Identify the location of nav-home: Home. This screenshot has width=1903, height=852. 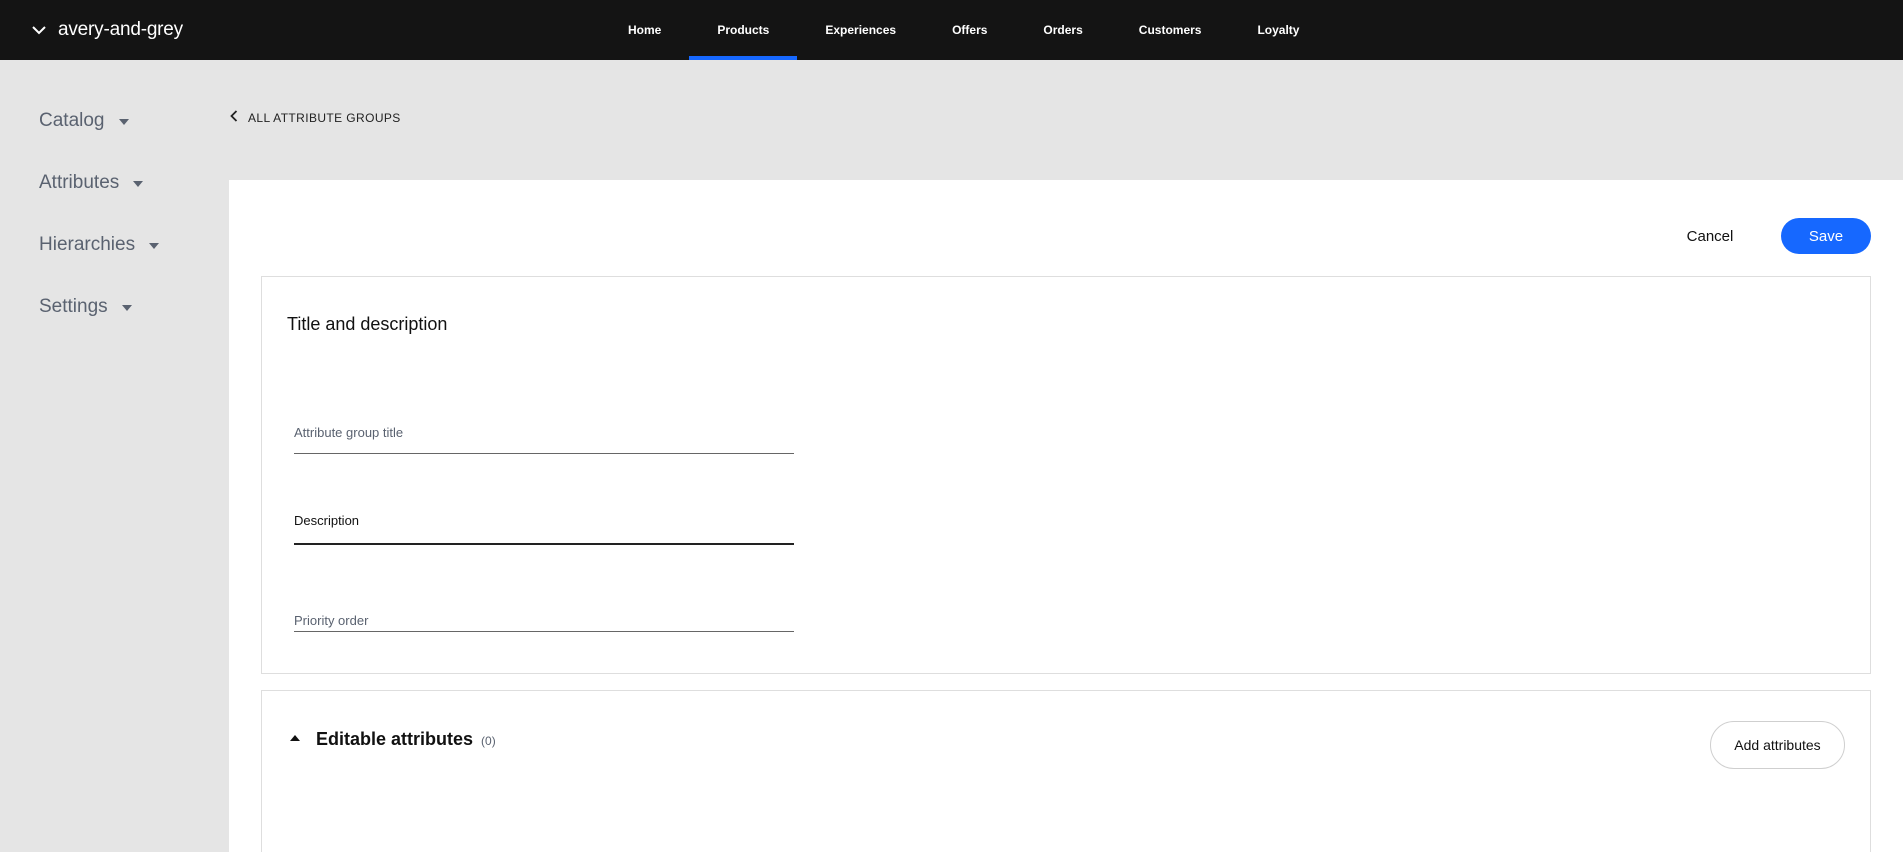
(644, 30).